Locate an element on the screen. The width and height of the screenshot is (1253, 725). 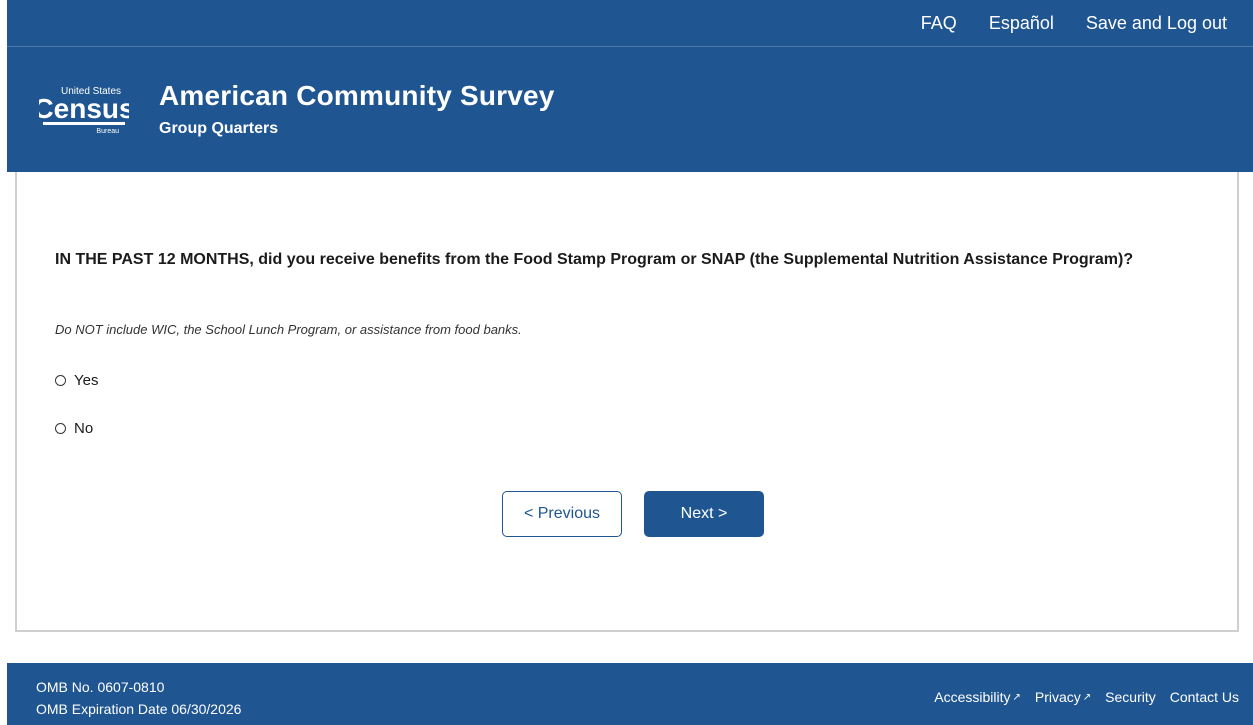
no-label: No is located at coordinates (84, 428).